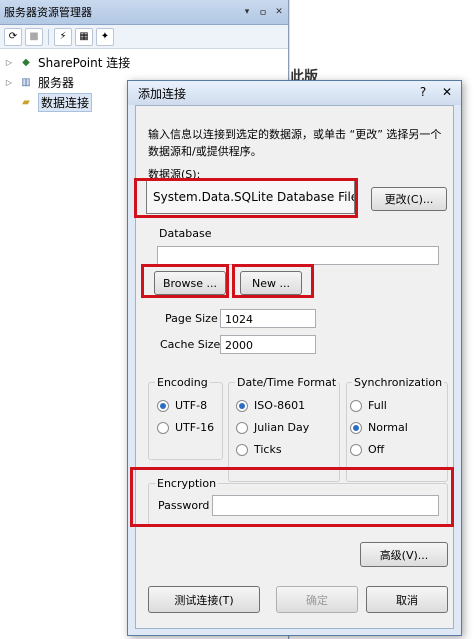 The image size is (474, 639). I want to click on pin-icon: ㅁ, so click(263, 12).